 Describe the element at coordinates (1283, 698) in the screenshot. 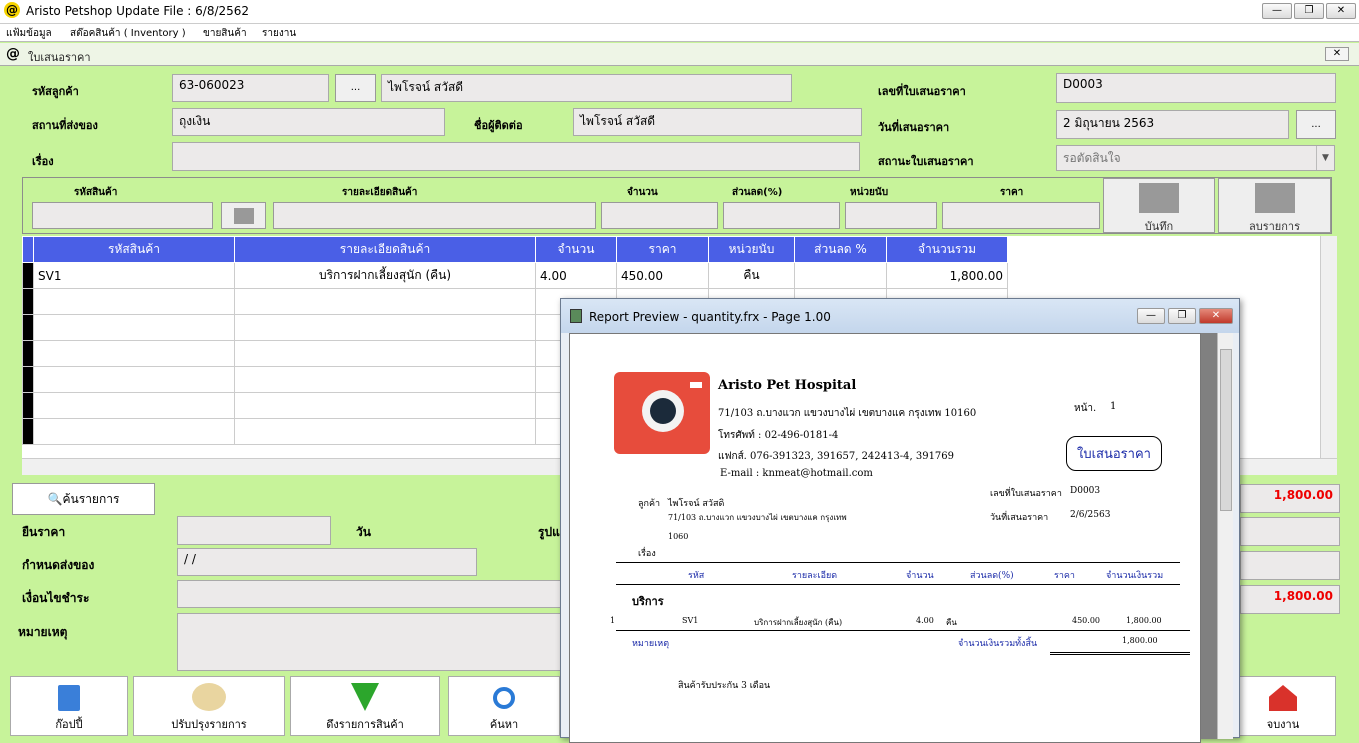

I see `home-icon` at that location.